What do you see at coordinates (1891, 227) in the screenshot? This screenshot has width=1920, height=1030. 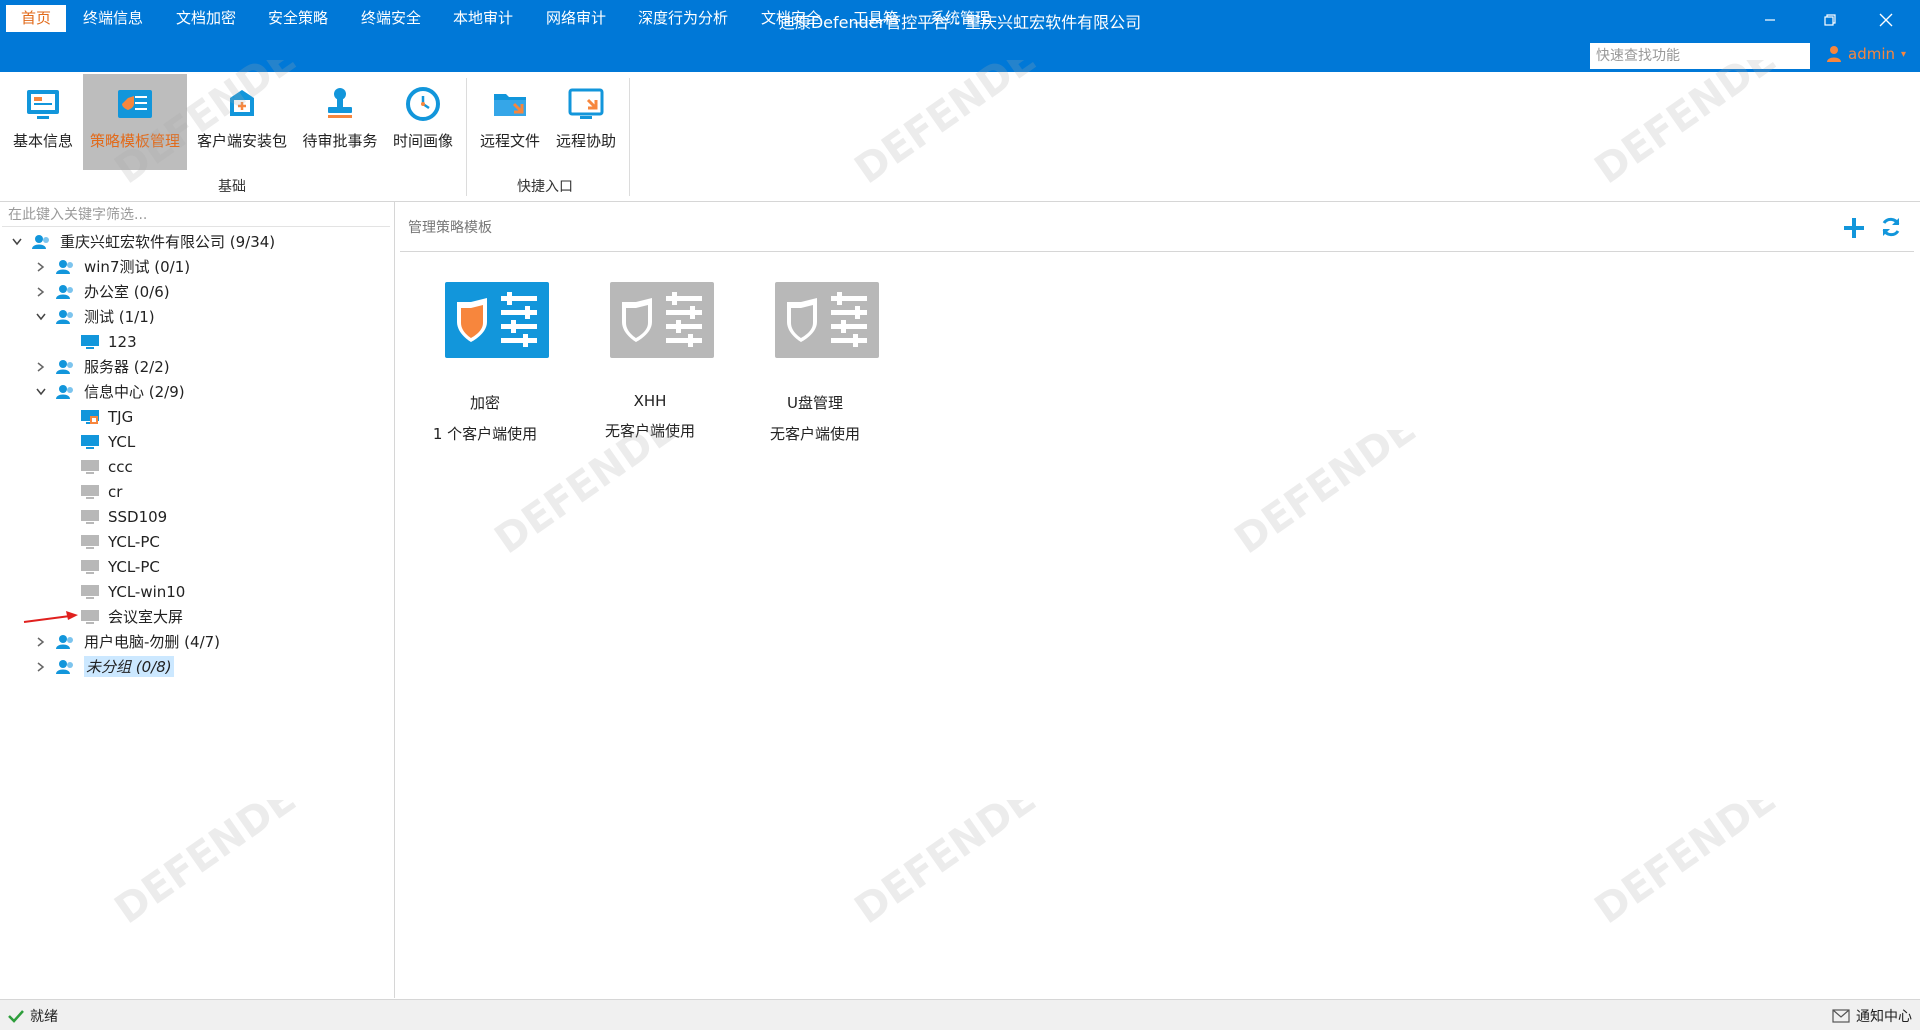 I see `refresh-icon` at bounding box center [1891, 227].